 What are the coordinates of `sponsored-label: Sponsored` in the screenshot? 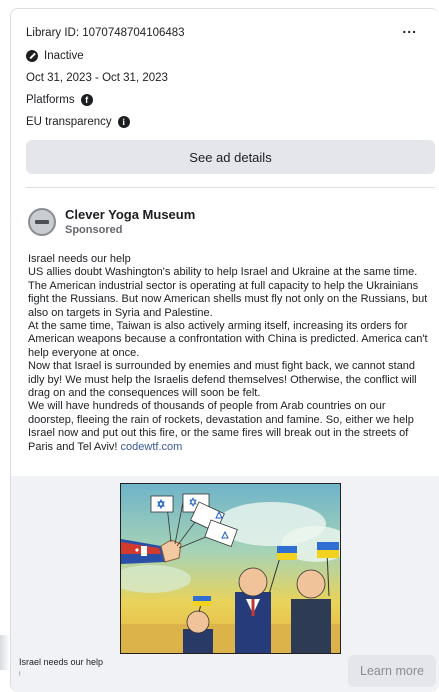 It's located at (94, 230).